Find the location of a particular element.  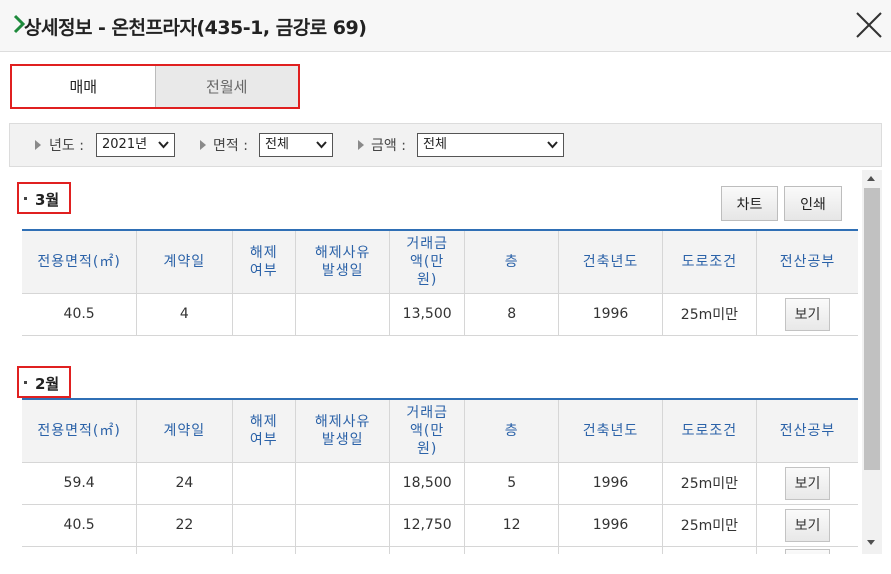

cell-price is located at coordinates (427, 549).